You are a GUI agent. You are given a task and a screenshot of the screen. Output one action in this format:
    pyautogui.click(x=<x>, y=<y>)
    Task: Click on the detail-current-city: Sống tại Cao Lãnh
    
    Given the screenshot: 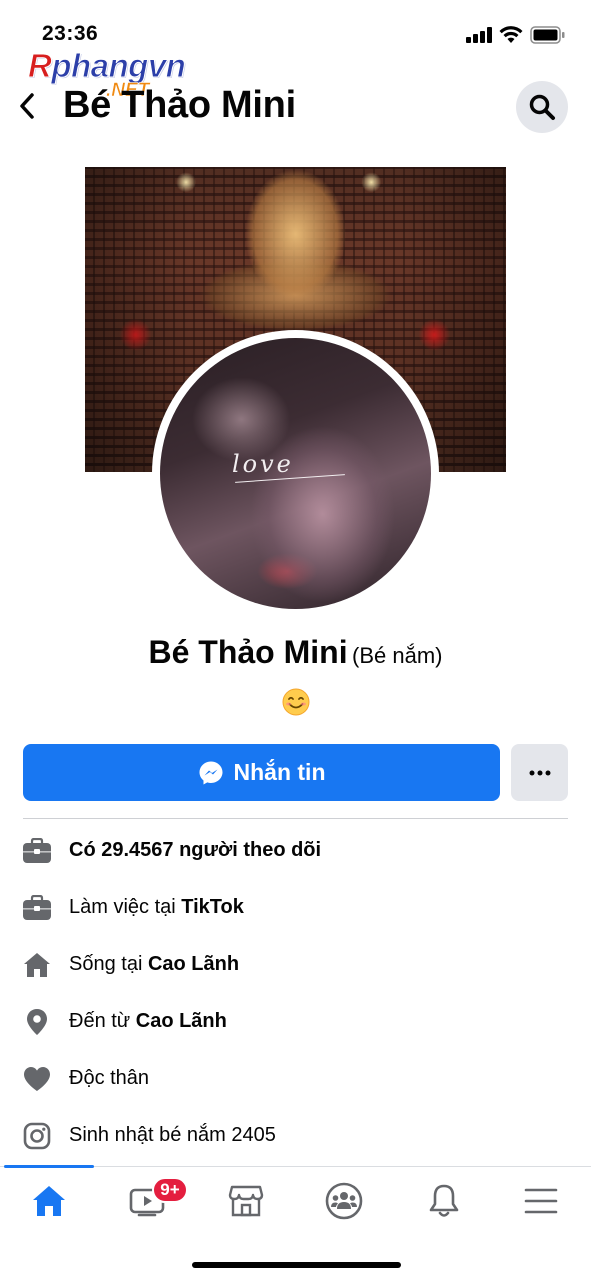 What is the action you would take?
    pyautogui.click(x=295, y=965)
    